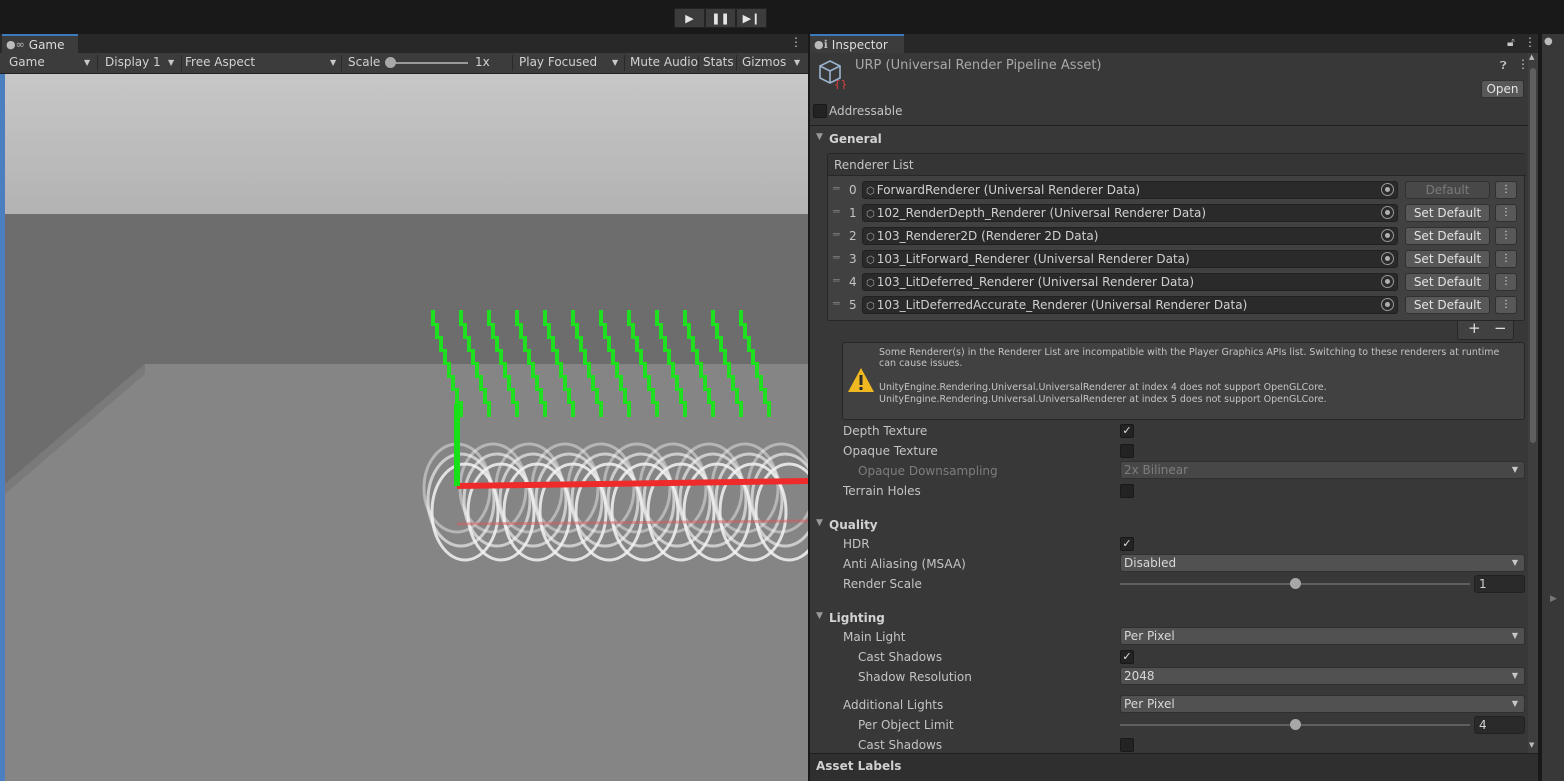 Image resolution: width=1564 pixels, height=781 pixels. Describe the element at coordinates (263, 63) in the screenshot. I see `aspect-dropdown: Free Aspect ▼` at that location.